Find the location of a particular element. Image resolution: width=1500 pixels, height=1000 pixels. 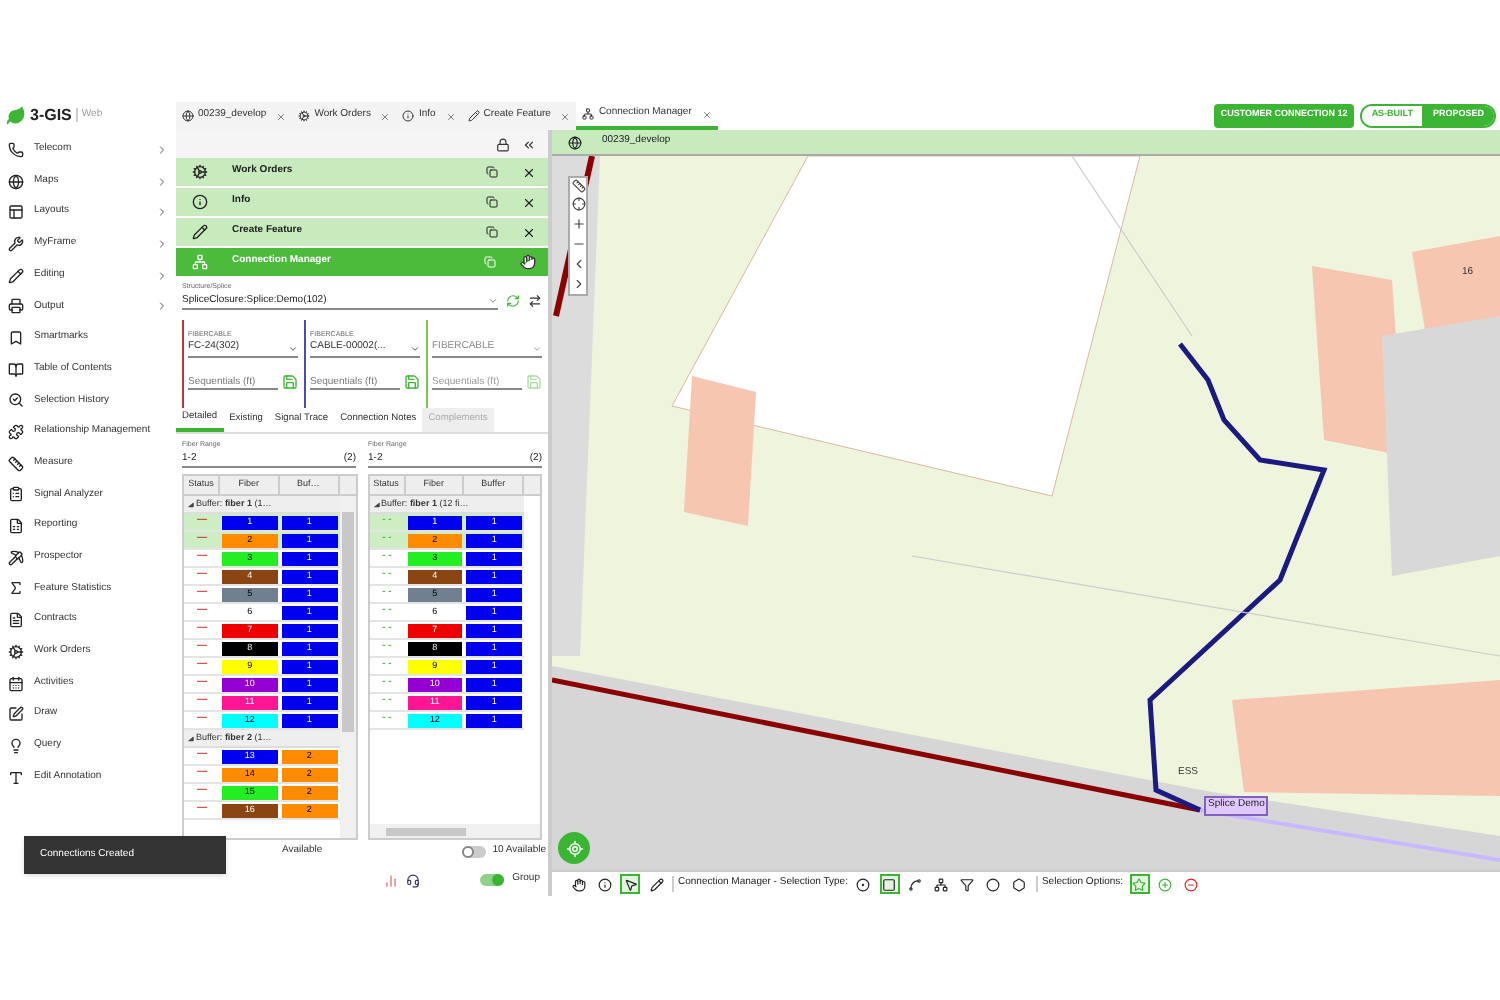

refresh-icon is located at coordinates (513, 301).